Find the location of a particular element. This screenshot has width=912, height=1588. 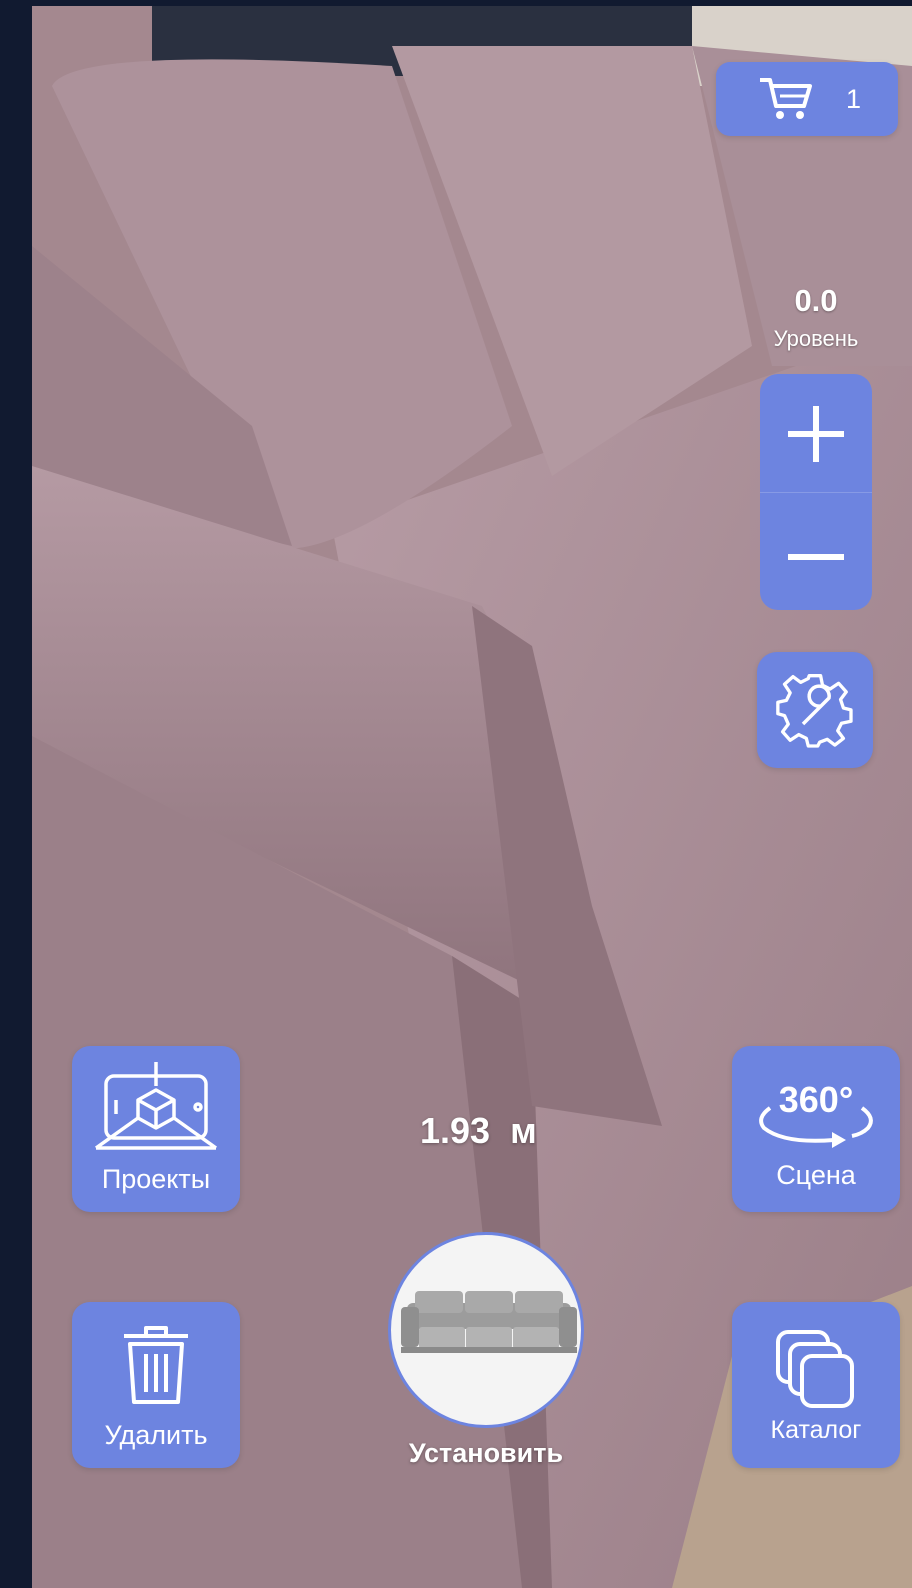

cart-button: 1 is located at coordinates (807, 99).